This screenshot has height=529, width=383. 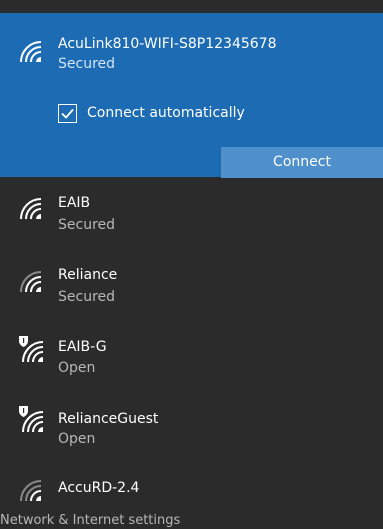 I want to click on network-ssid: EAIB, so click(x=74, y=203).